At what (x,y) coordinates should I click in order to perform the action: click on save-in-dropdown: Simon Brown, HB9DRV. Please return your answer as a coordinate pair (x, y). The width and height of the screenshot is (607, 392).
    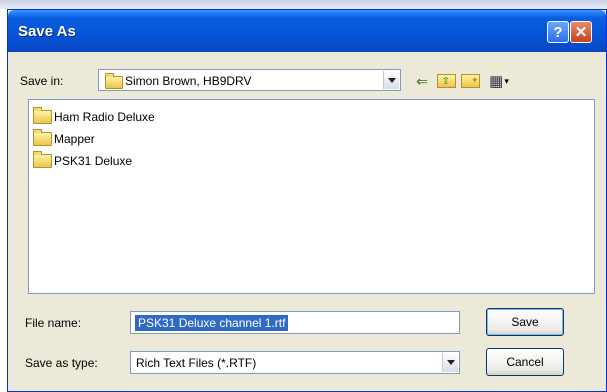
    Looking at the image, I should click on (249, 80).